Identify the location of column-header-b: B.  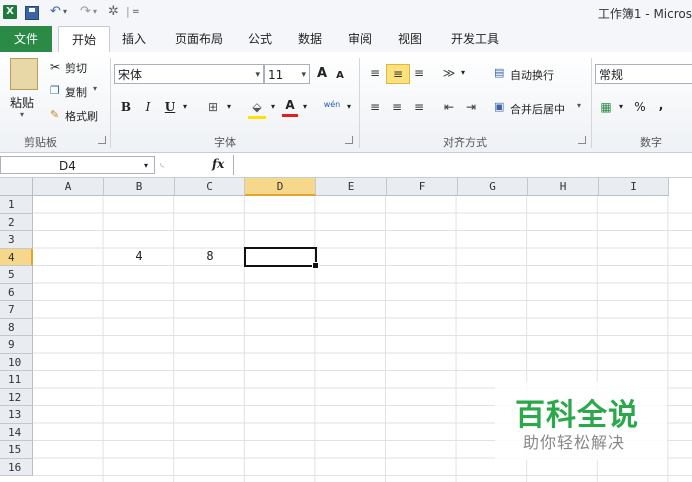
(139, 187).